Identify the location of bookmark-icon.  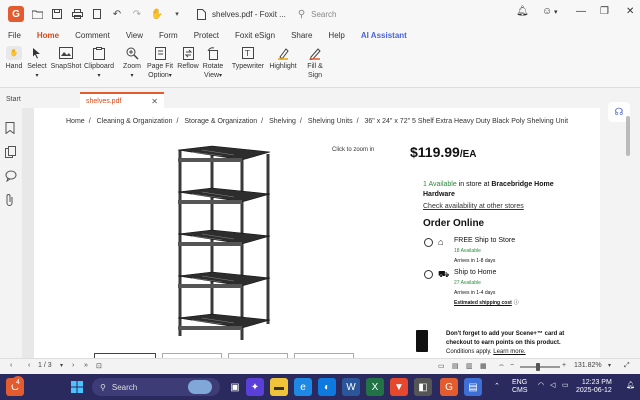
(11, 128).